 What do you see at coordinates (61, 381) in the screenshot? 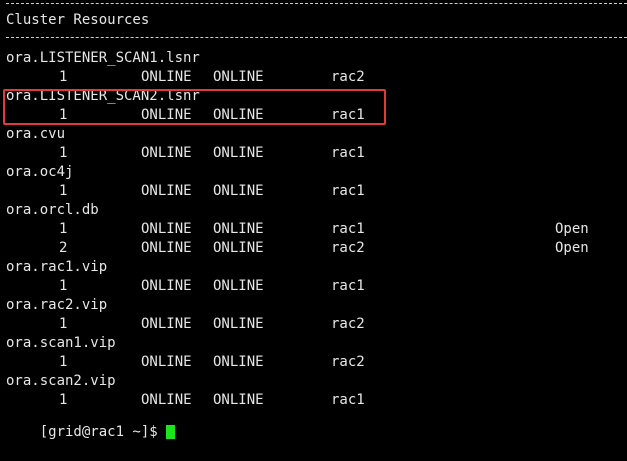
I see `resource-name: ora.scan2.vip` at bounding box center [61, 381].